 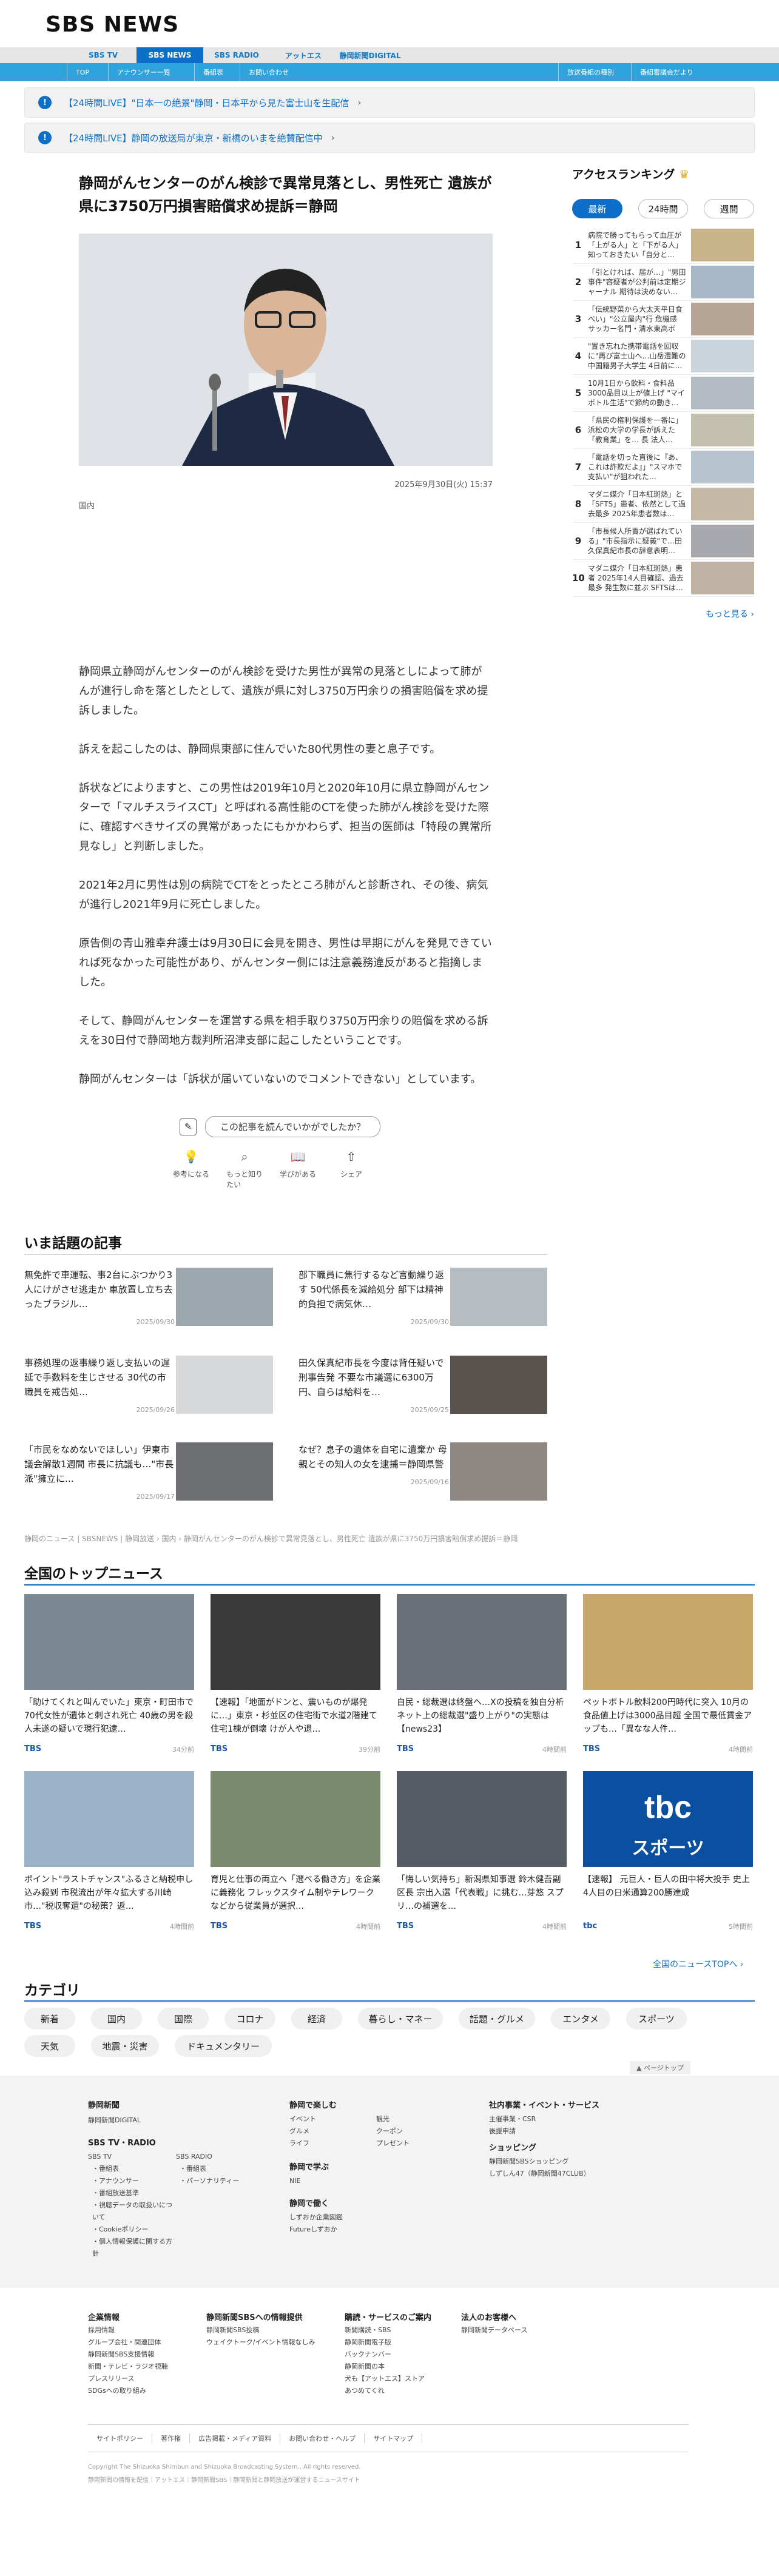 I want to click on footer-link: しずしん47（静岡新聞47CLUB）, so click(x=539, y=2174).